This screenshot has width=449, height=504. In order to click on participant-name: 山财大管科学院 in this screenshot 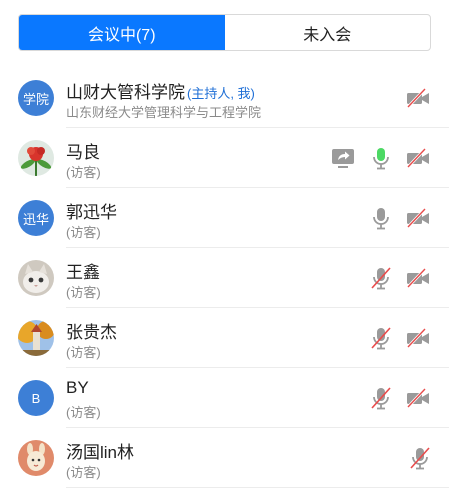, I will do `click(125, 92)`.